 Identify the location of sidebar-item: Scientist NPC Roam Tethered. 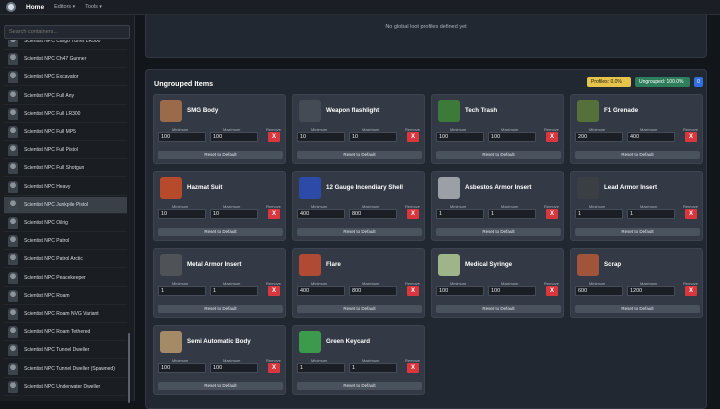
(65, 333).